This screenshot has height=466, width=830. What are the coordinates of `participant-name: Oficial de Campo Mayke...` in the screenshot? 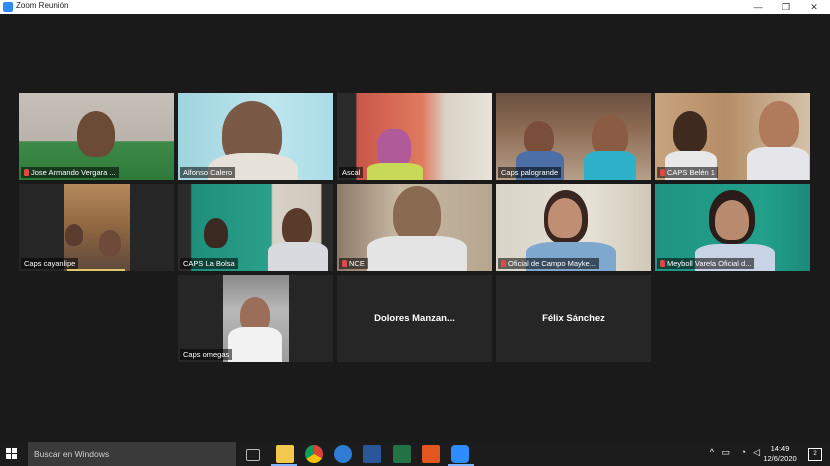 It's located at (548, 263).